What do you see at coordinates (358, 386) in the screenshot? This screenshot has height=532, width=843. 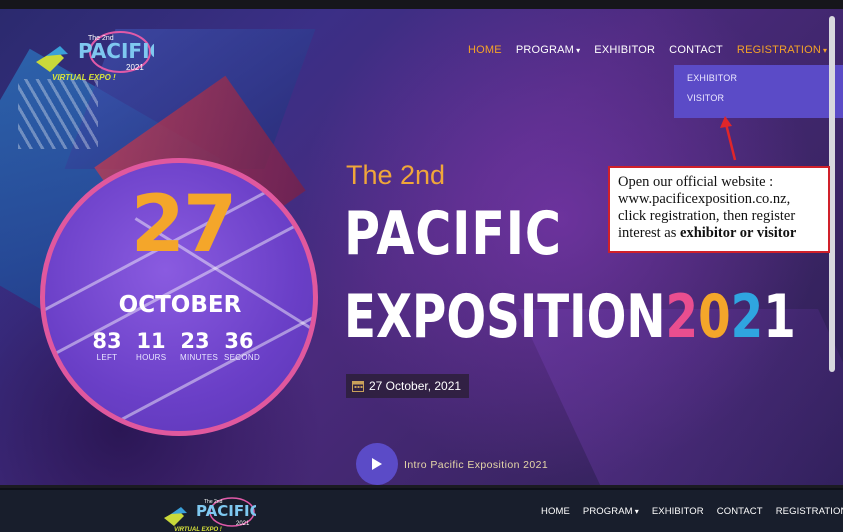 I see `calendar-icon` at bounding box center [358, 386].